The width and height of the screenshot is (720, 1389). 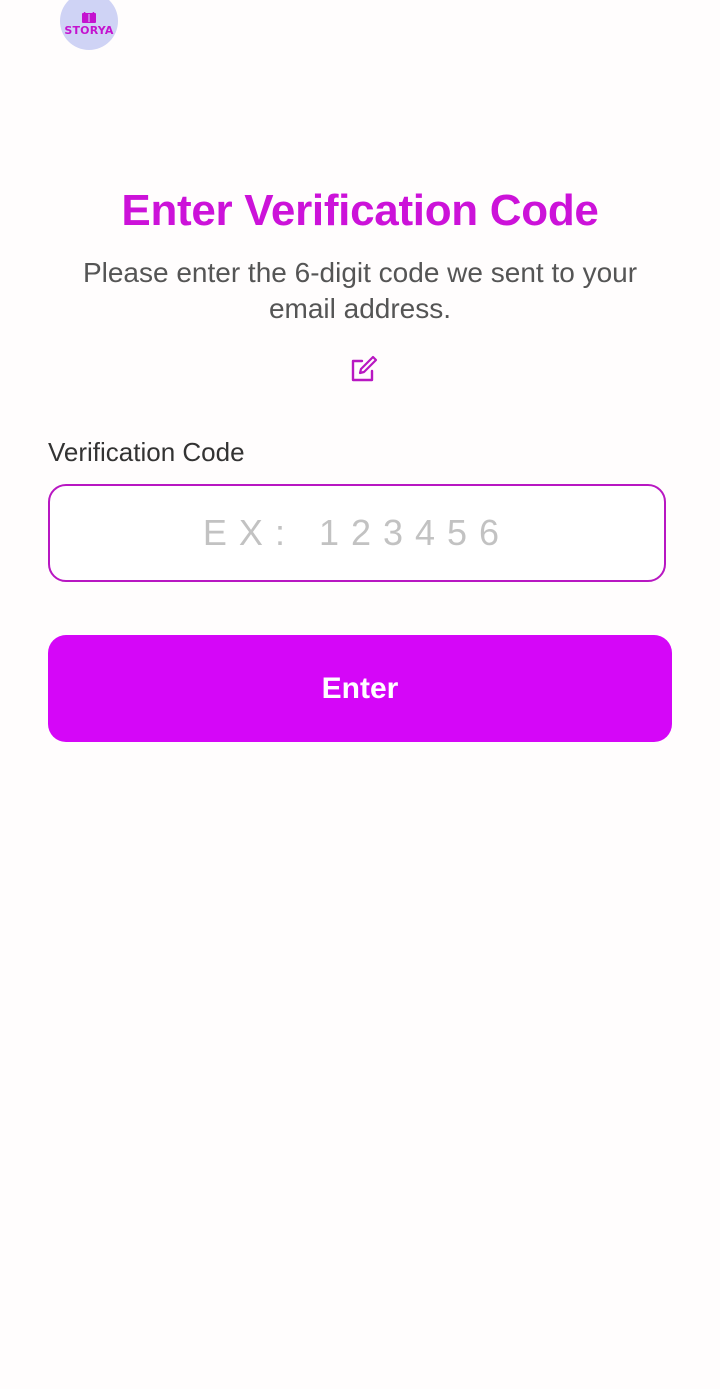 I want to click on edit-icon, so click(x=363, y=370).